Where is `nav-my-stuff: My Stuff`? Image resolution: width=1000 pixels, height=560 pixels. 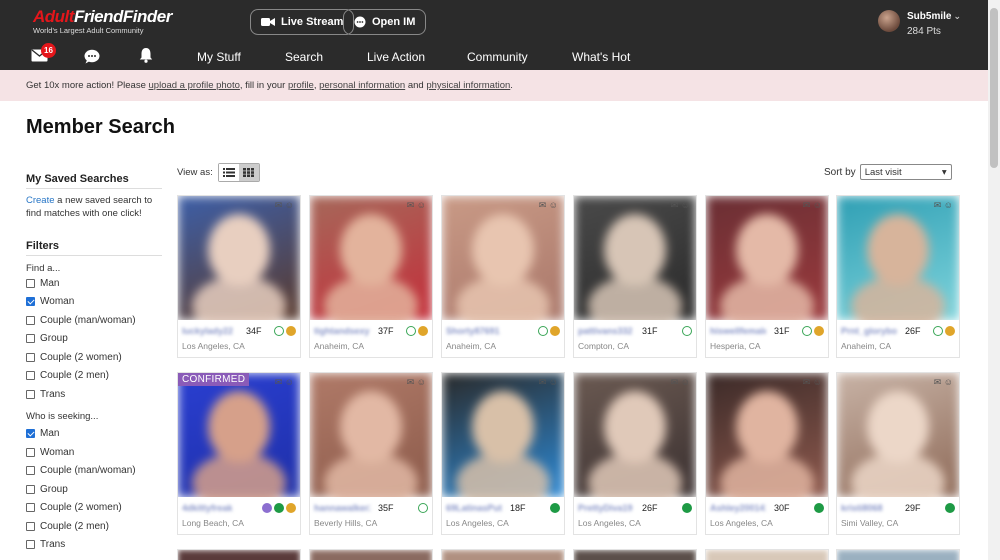 nav-my-stuff: My Stuff is located at coordinates (219, 57).